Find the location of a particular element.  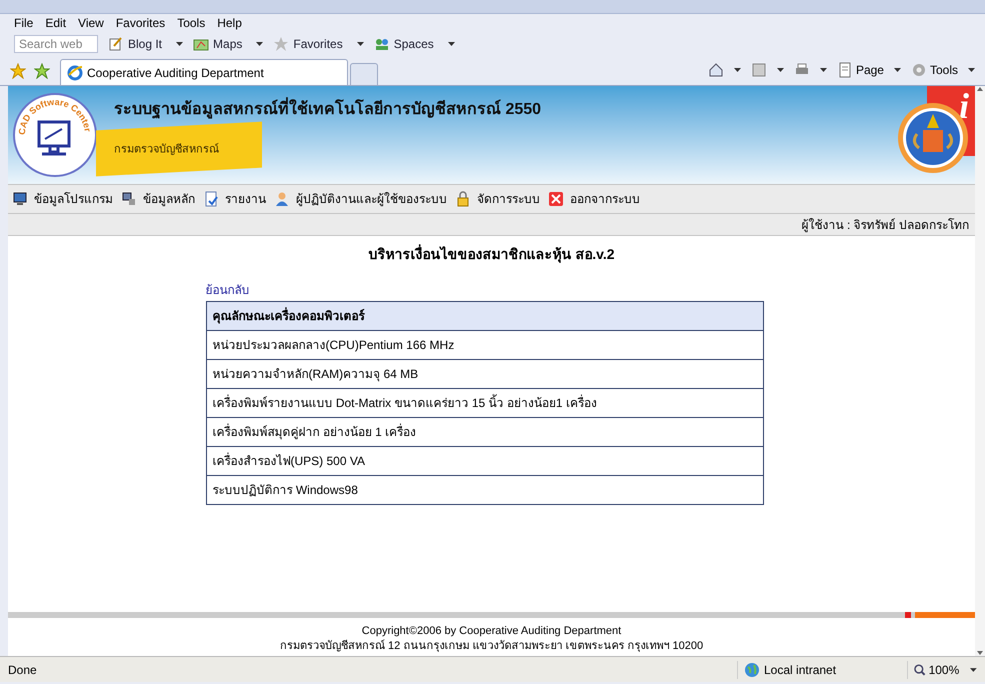

table-cell: เครื่องพิมพ์สมุดคู่ฝาก อย่างน้อย 1 เครื่อง is located at coordinates (484, 432).